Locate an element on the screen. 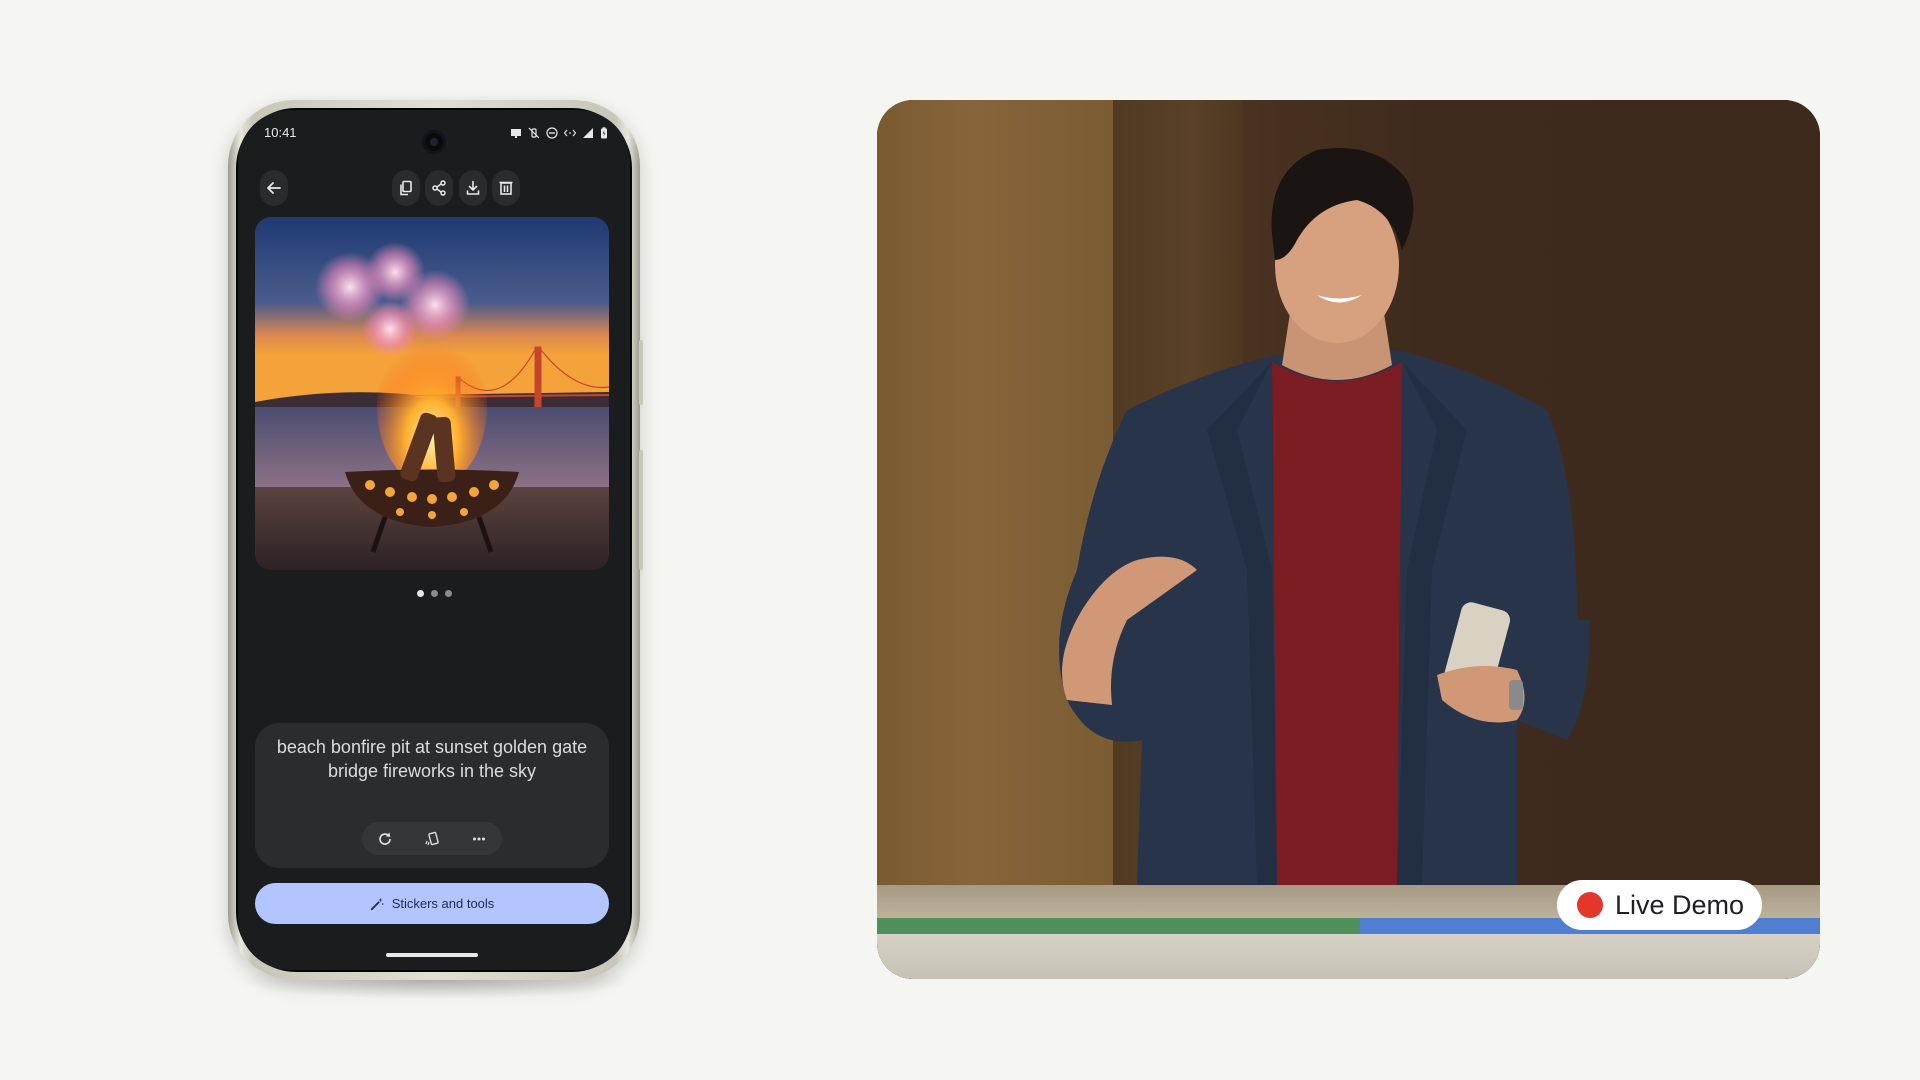 This screenshot has height=1080, width=1920. back-button is located at coordinates (274, 188).